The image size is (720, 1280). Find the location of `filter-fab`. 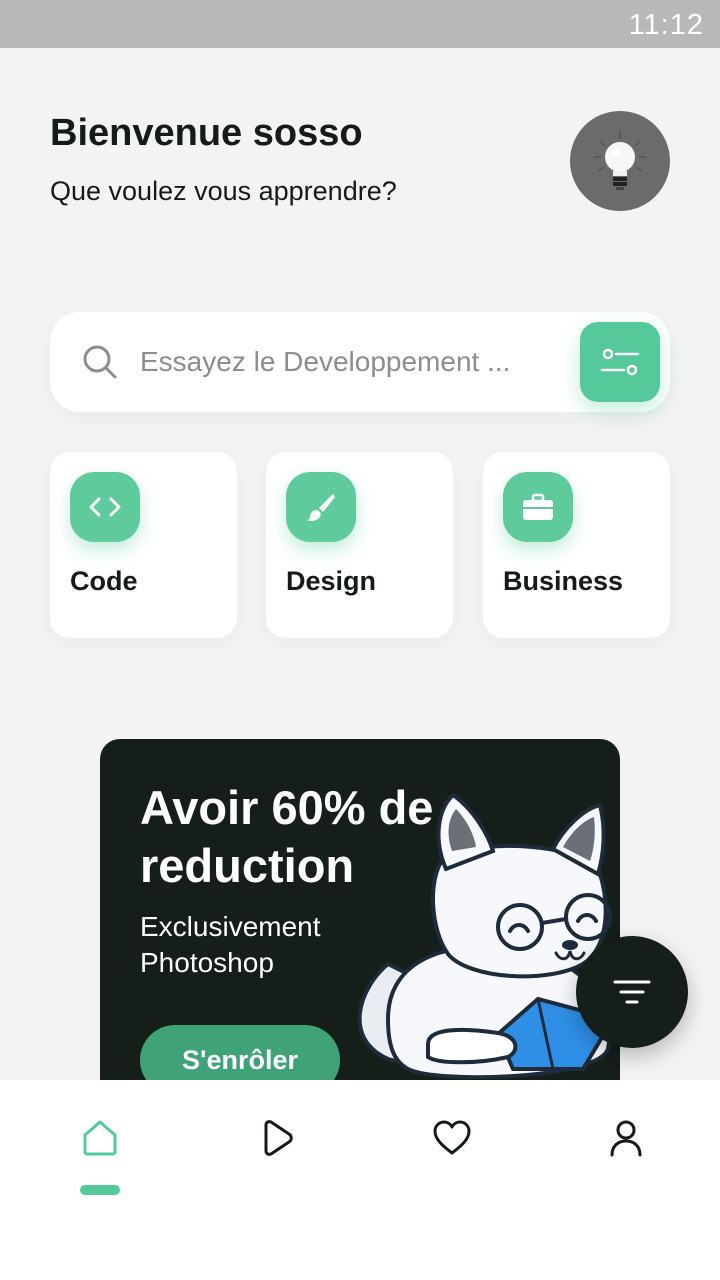

filter-fab is located at coordinates (632, 992).